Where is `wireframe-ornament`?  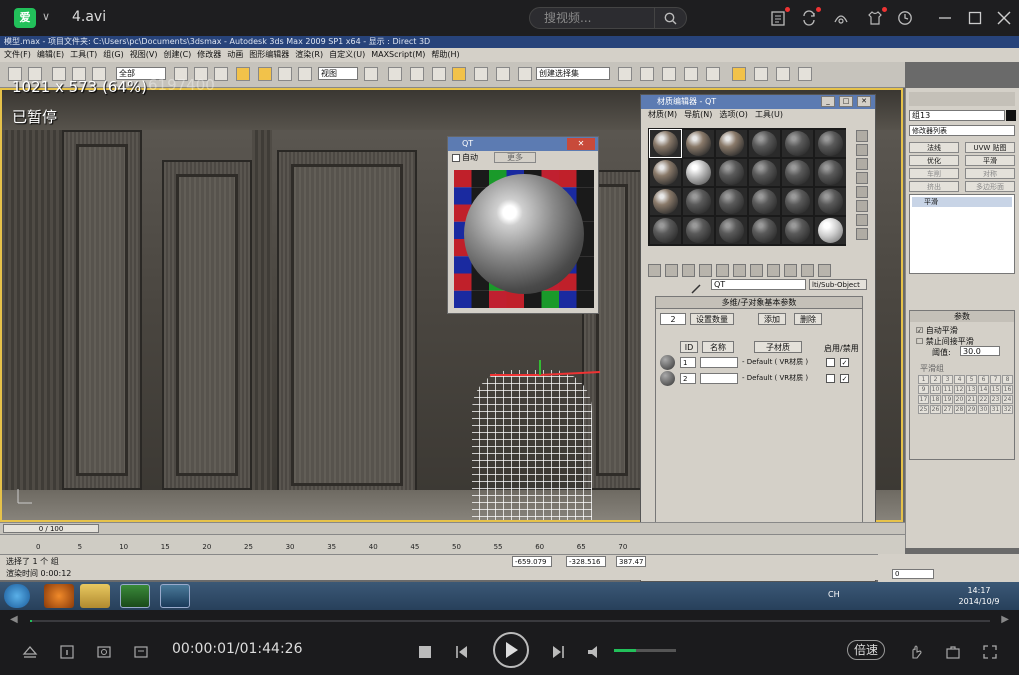 wireframe-ornament is located at coordinates (532, 445).